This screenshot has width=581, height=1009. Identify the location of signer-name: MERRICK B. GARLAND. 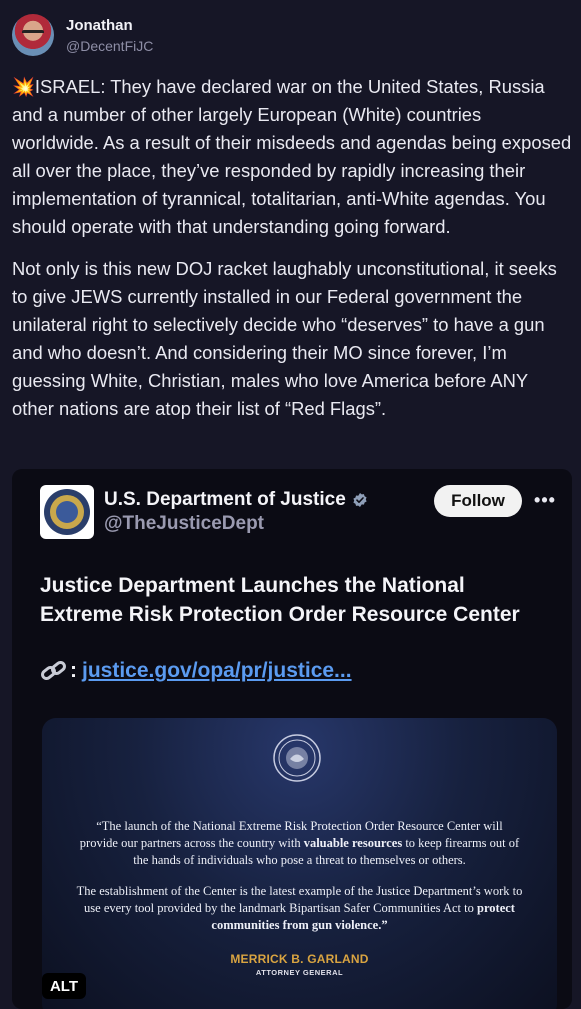
(299, 959).